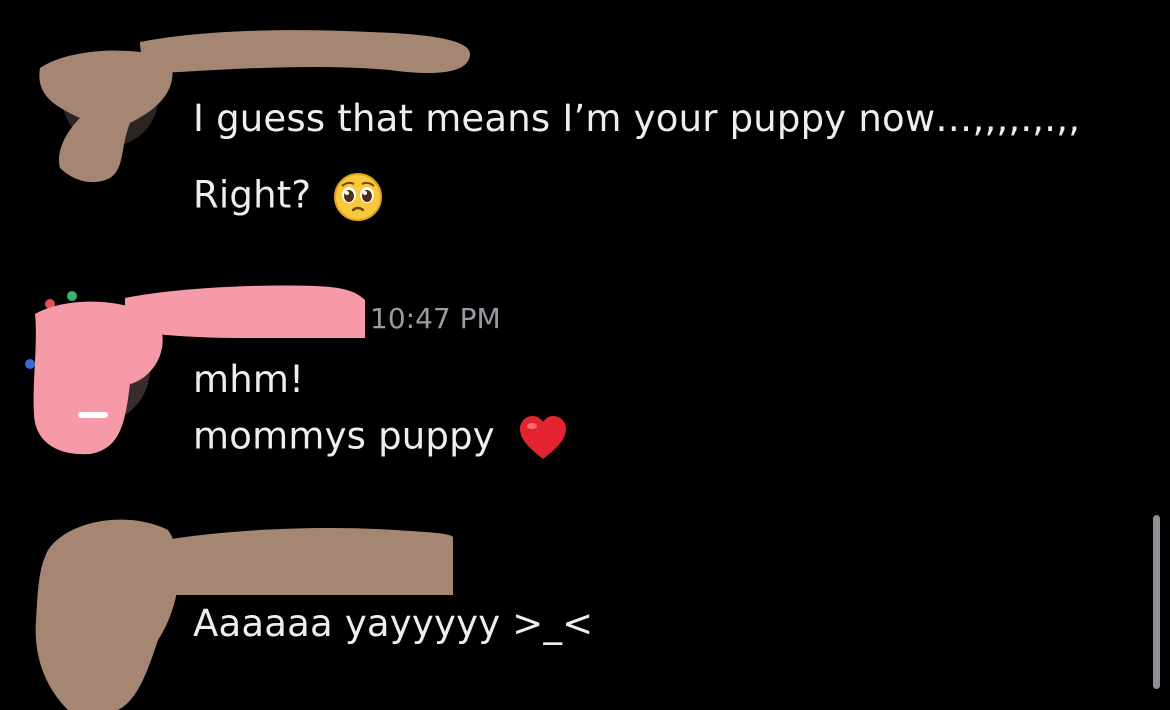 This screenshot has height=710, width=1170. What do you see at coordinates (542, 437) in the screenshot?
I see `red-heart-icon` at bounding box center [542, 437].